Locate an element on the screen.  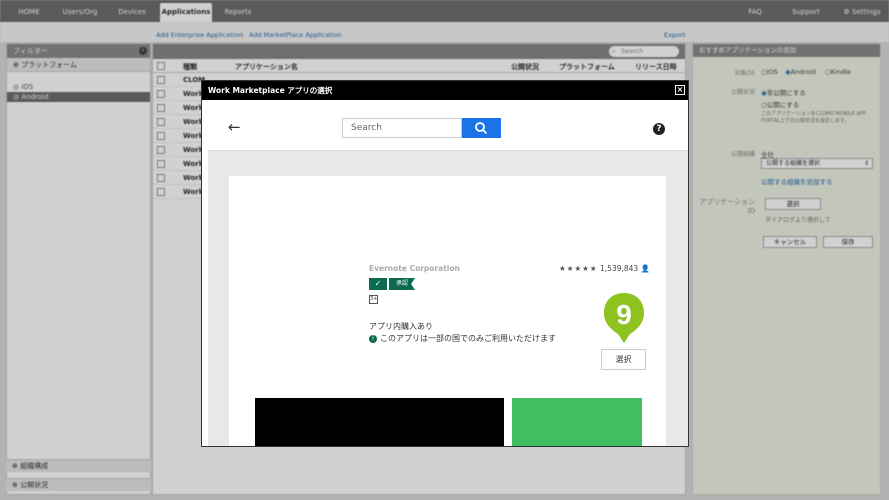
rating-count: 1,539,843 is located at coordinates (619, 268).